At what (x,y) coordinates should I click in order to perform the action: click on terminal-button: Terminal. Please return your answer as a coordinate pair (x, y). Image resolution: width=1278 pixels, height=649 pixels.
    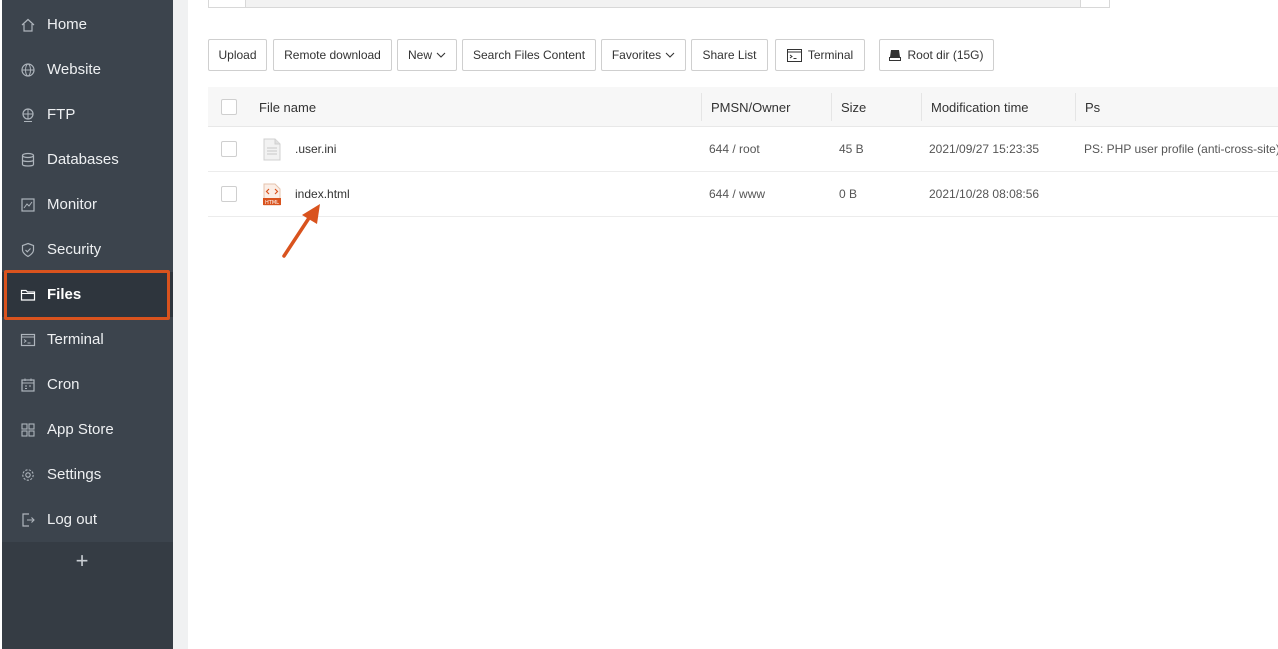
    Looking at the image, I should click on (820, 55).